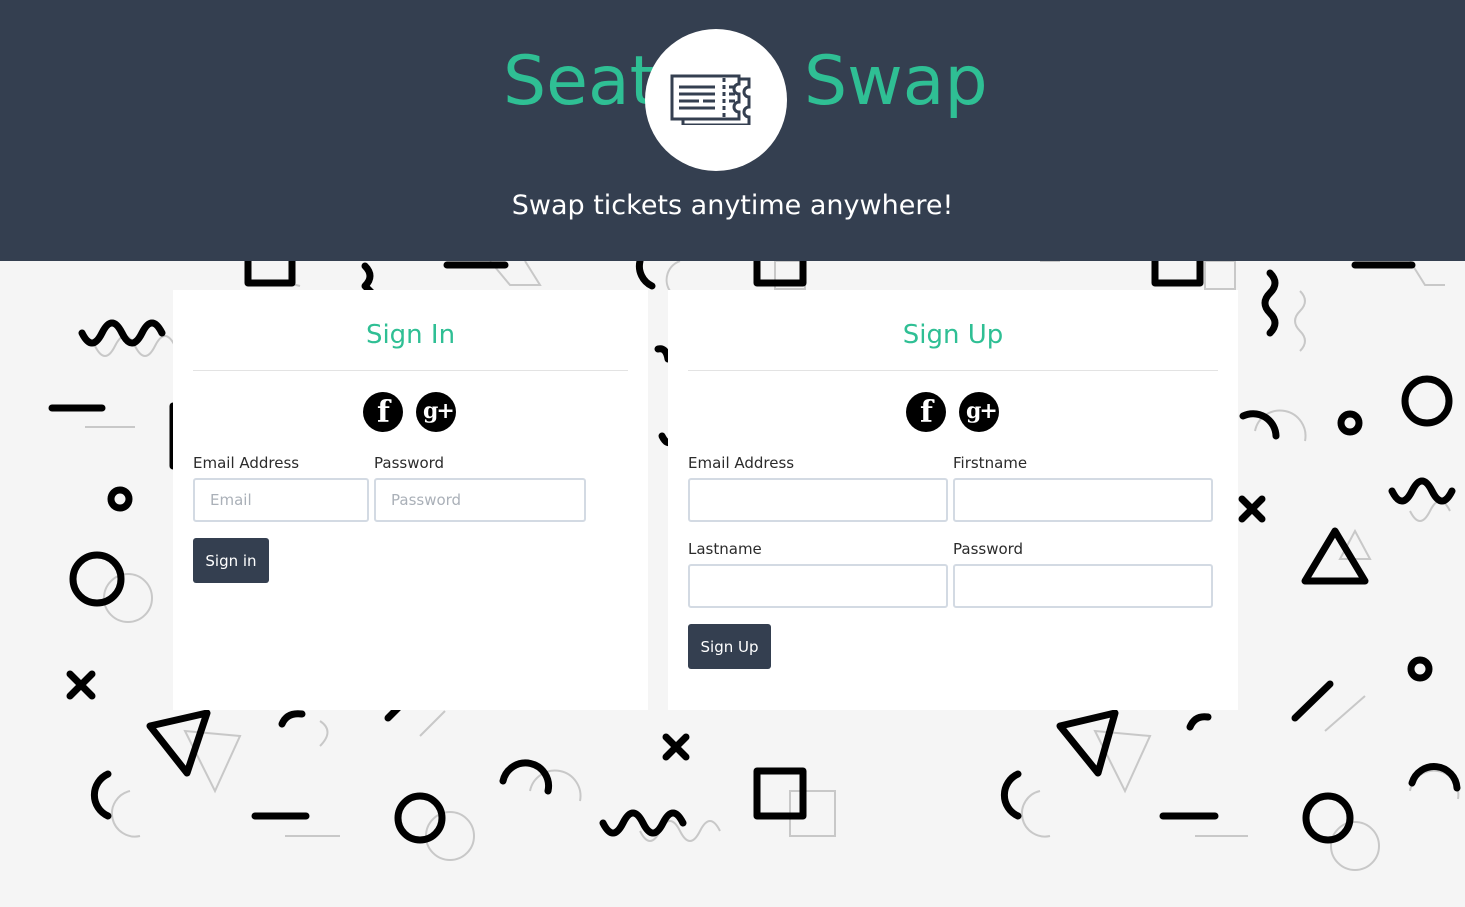  What do you see at coordinates (1083, 586) in the screenshot?
I see `signup-password-input` at bounding box center [1083, 586].